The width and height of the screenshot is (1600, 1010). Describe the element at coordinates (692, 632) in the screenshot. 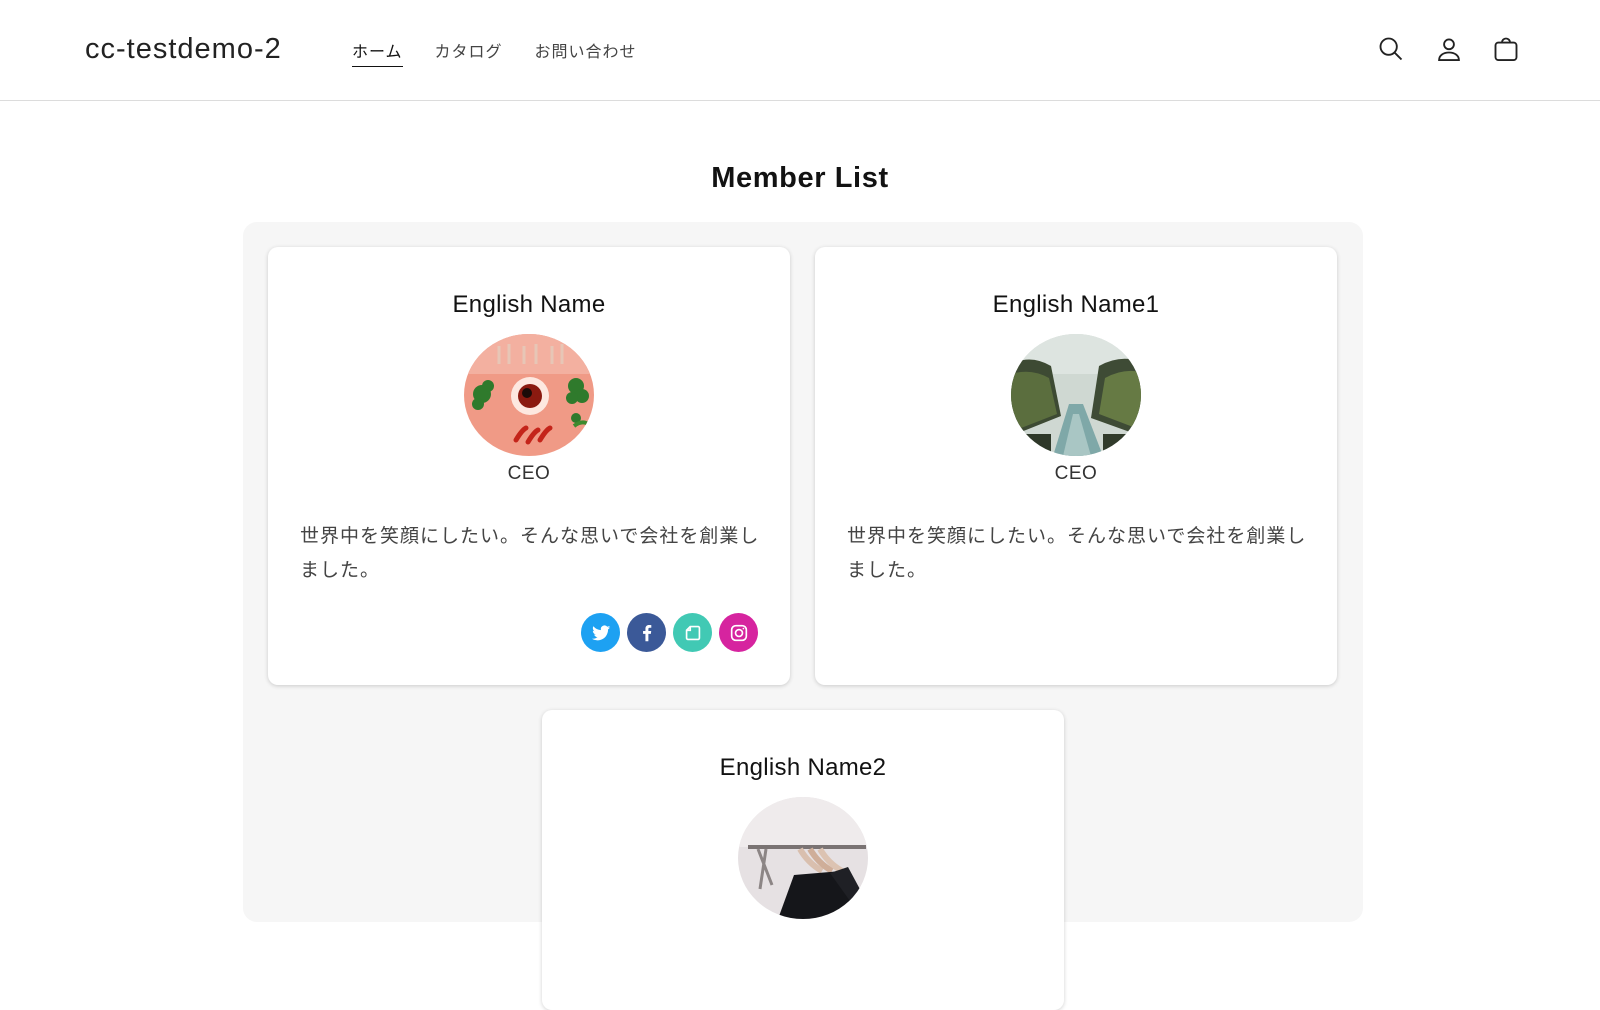

I see `note-icon` at that location.